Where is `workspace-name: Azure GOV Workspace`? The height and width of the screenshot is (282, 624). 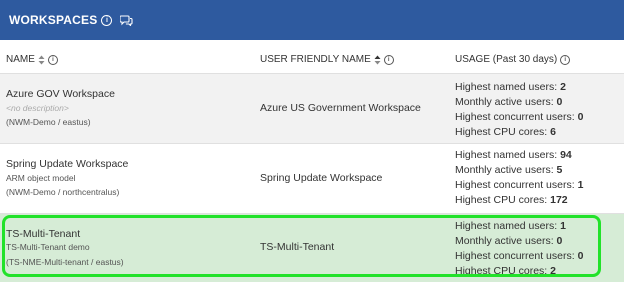 workspace-name: Azure GOV Workspace is located at coordinates (60, 94).